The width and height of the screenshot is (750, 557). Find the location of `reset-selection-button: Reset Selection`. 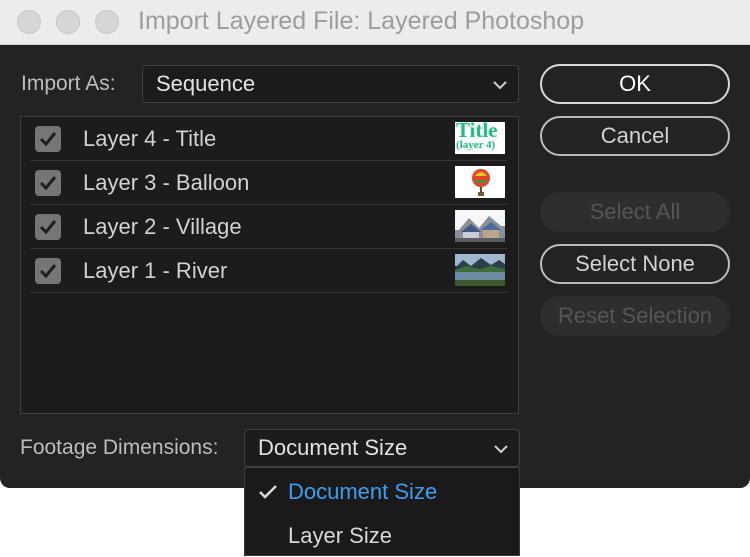

reset-selection-button: Reset Selection is located at coordinates (635, 316).